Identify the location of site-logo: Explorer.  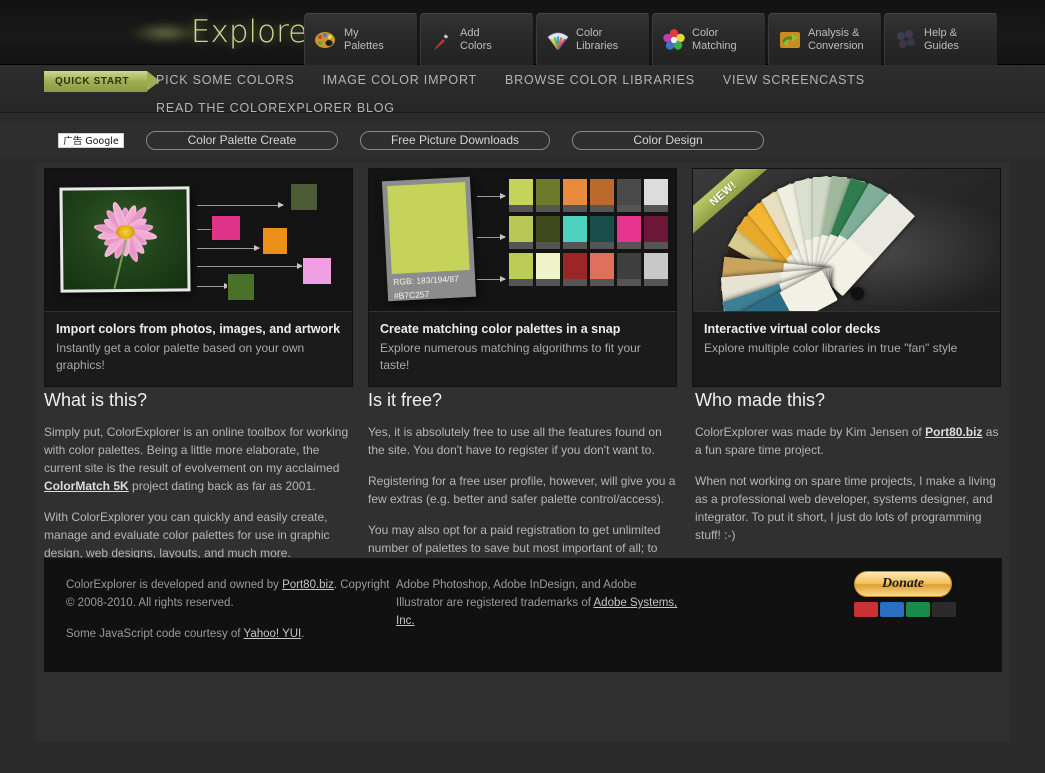
(220, 32).